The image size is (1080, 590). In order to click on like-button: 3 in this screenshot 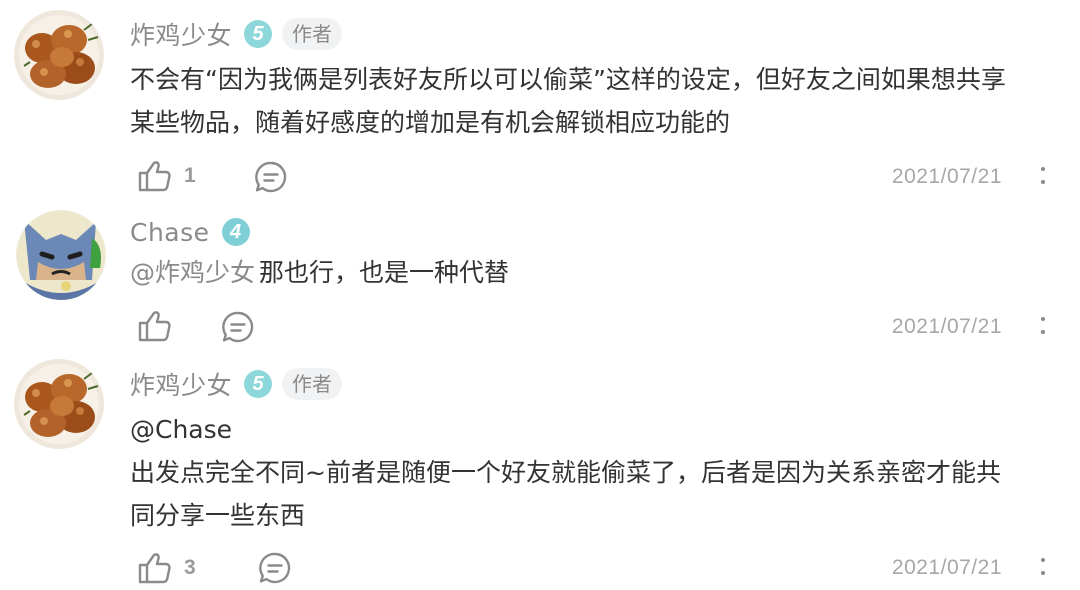, I will do `click(167, 568)`.